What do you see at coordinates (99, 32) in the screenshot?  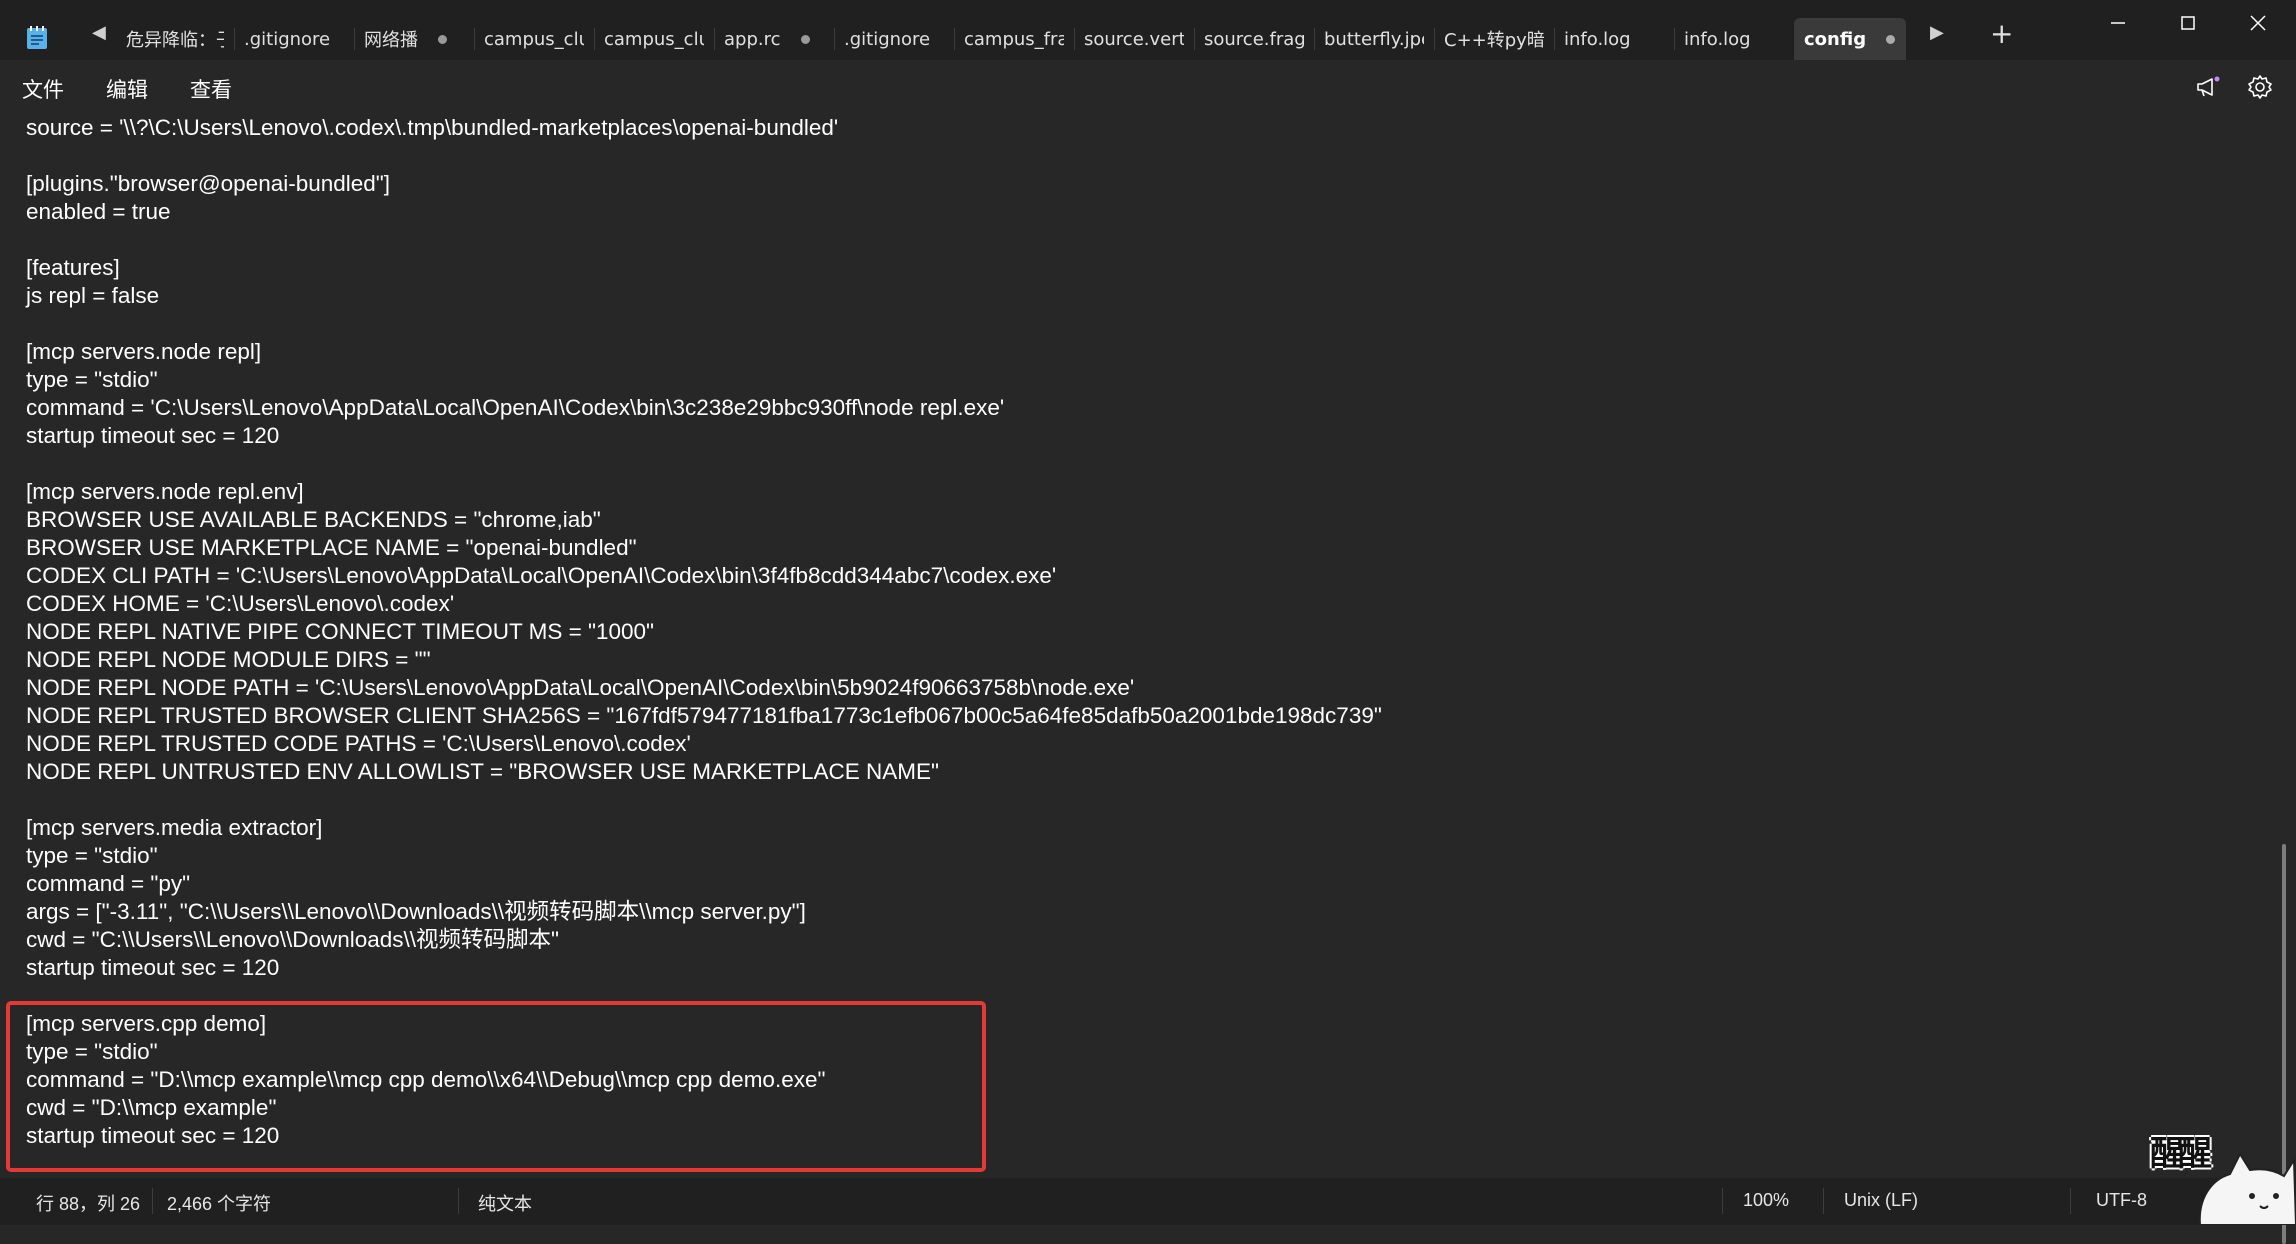 I see `scroll-tabs-left-icon: ◀` at bounding box center [99, 32].